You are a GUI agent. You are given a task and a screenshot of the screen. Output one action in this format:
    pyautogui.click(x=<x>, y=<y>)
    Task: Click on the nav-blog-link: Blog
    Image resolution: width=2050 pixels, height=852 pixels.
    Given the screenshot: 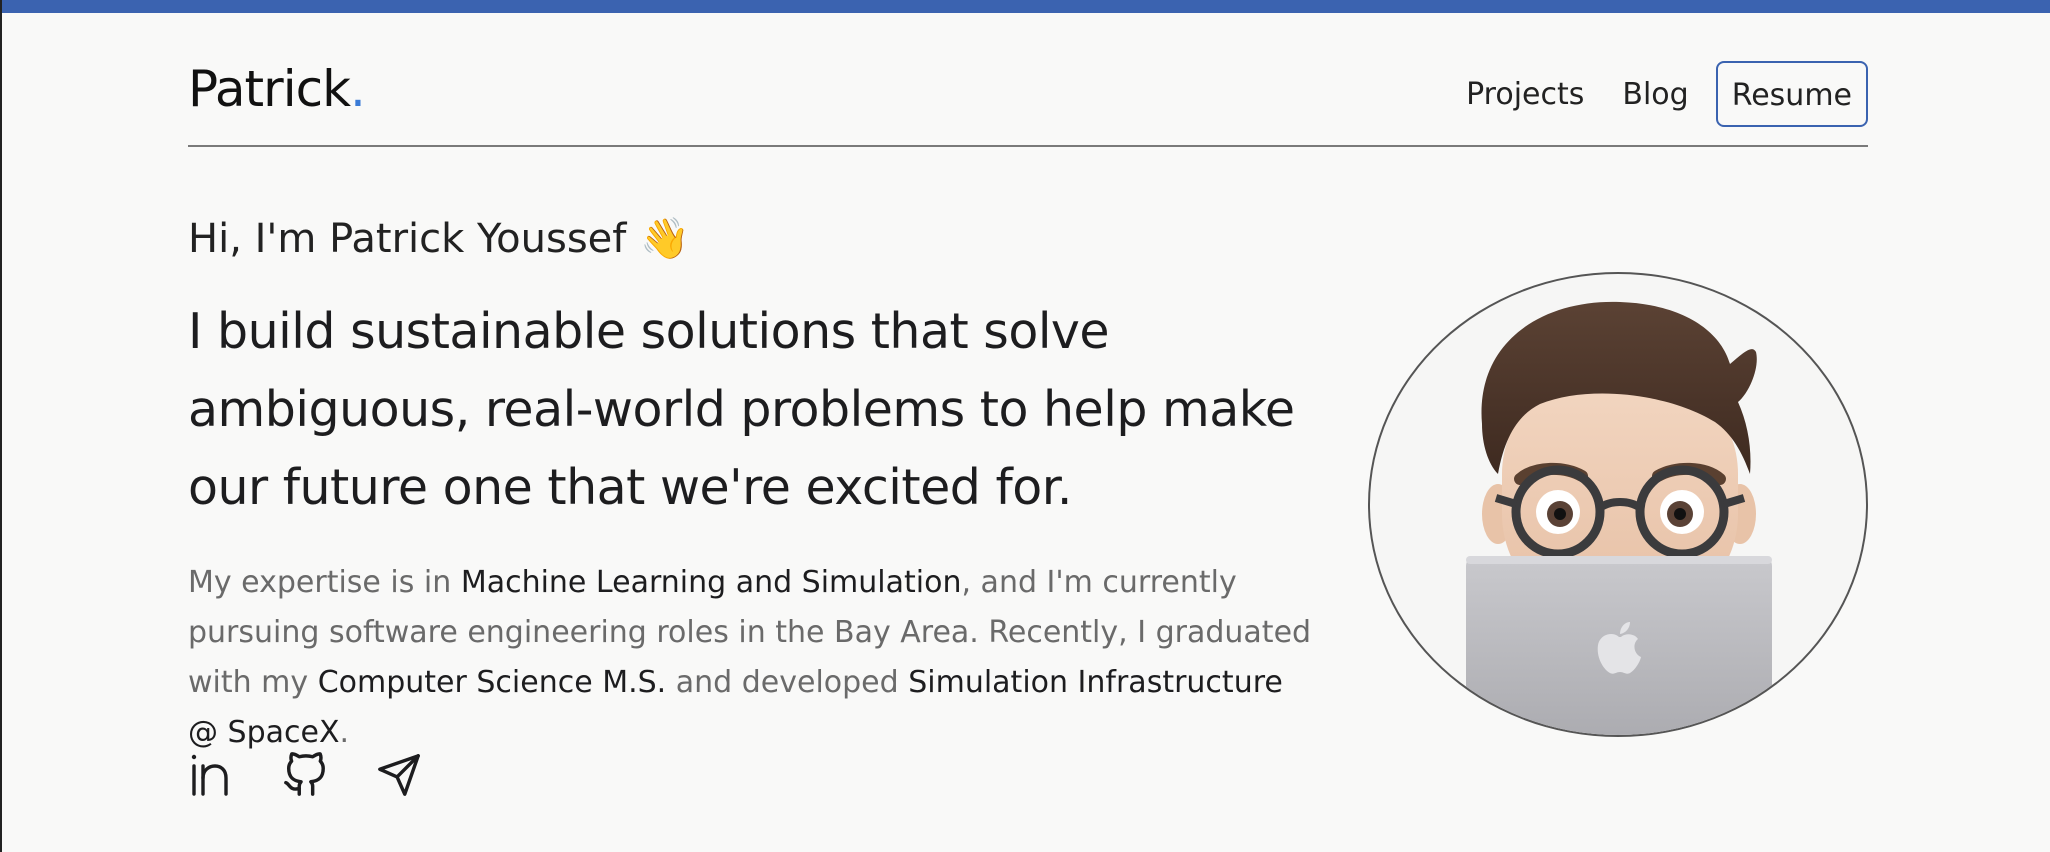 What is the action you would take?
    pyautogui.click(x=1655, y=94)
    